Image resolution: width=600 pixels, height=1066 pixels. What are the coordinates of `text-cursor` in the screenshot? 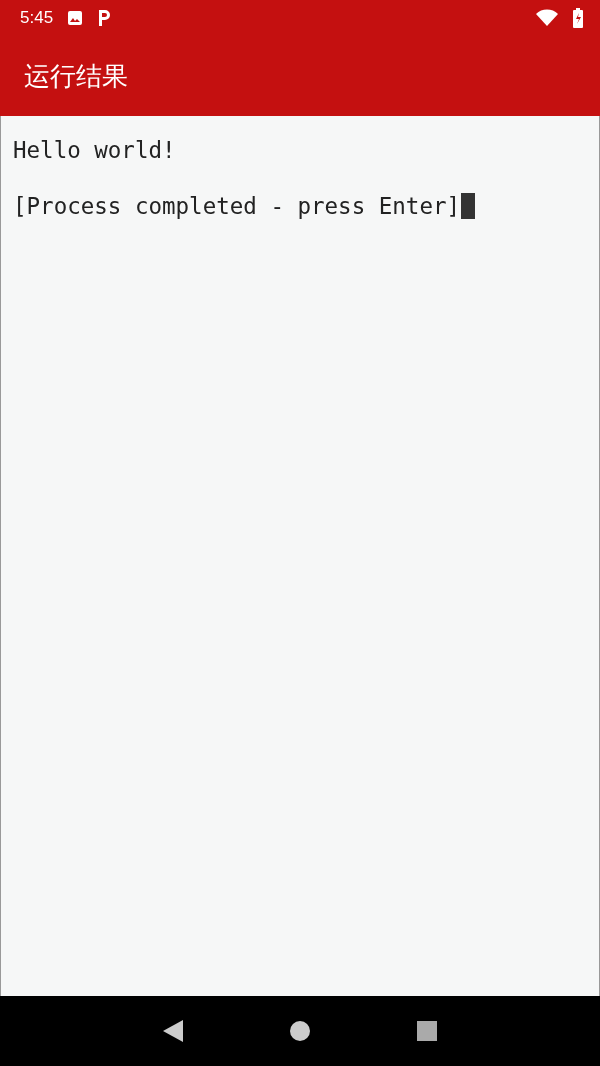 It's located at (468, 206).